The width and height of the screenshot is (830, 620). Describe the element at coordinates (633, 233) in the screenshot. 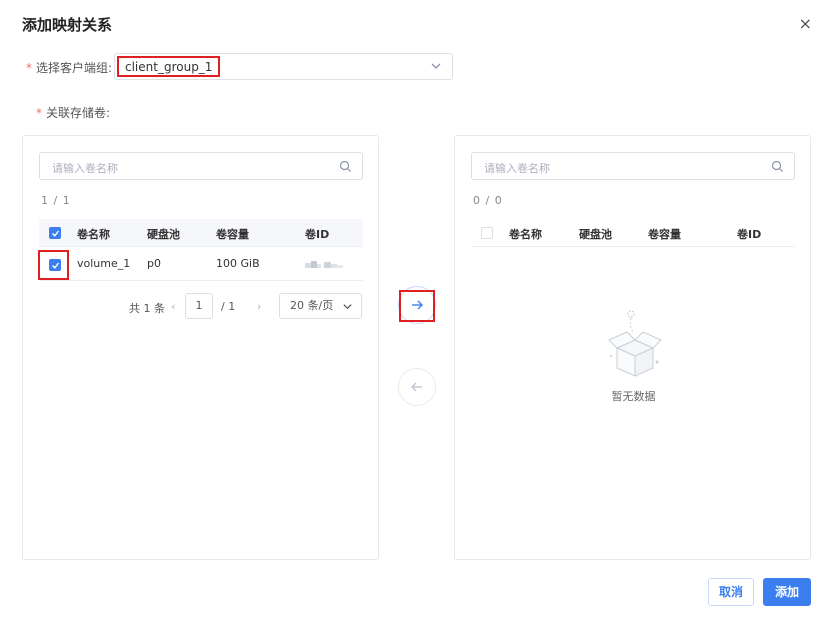

I see `right-table-header: 卷名称 硬盘池 卷容量 卷ID` at that location.